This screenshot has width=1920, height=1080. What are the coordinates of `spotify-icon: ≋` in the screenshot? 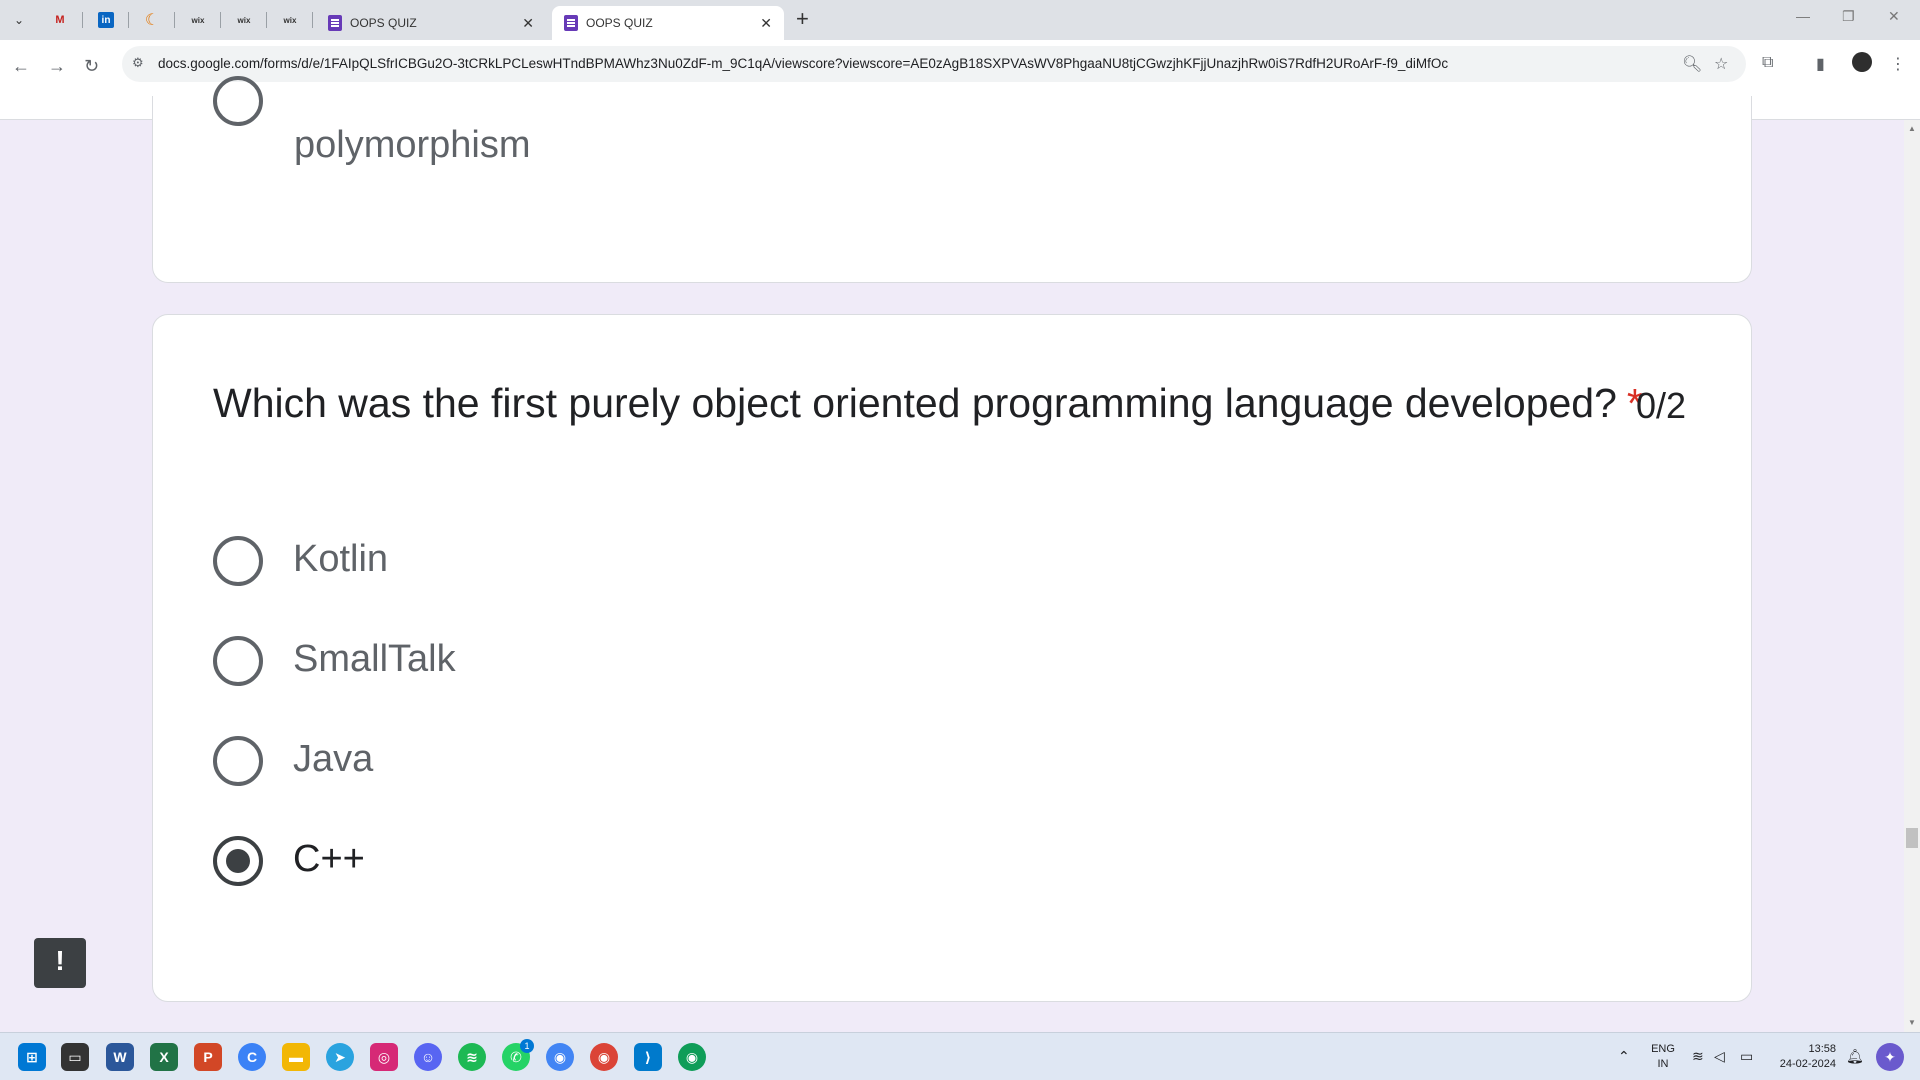 It's located at (472, 1057).